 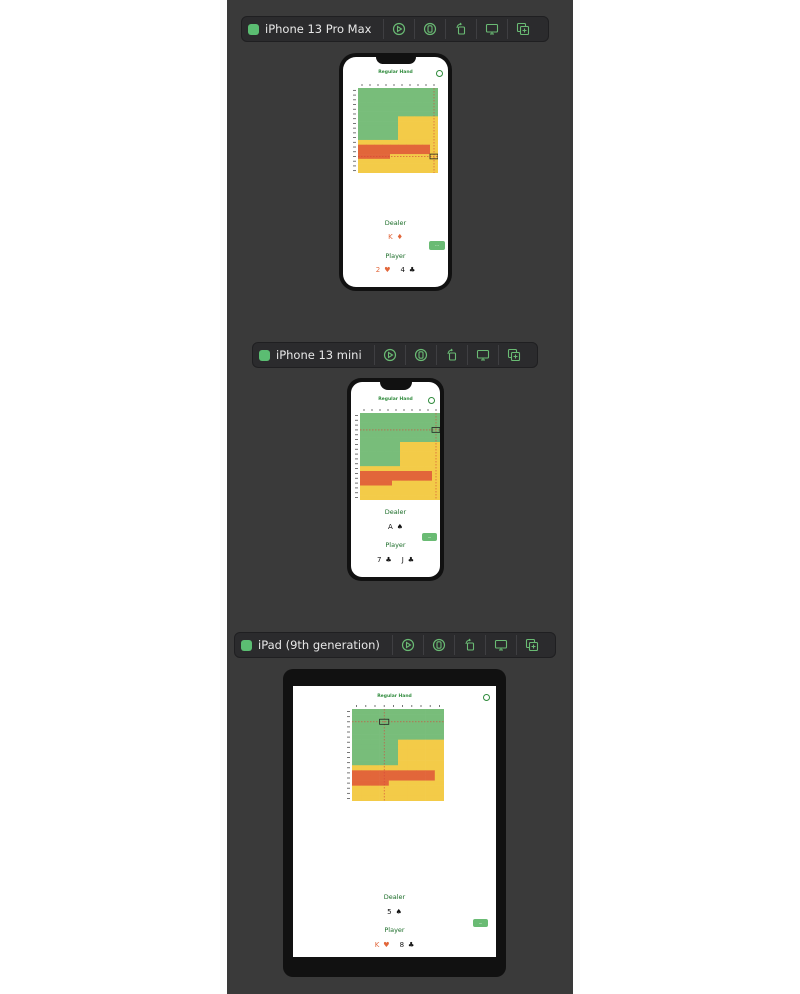 What do you see at coordinates (482, 355) in the screenshot?
I see `display-settings-button` at bounding box center [482, 355].